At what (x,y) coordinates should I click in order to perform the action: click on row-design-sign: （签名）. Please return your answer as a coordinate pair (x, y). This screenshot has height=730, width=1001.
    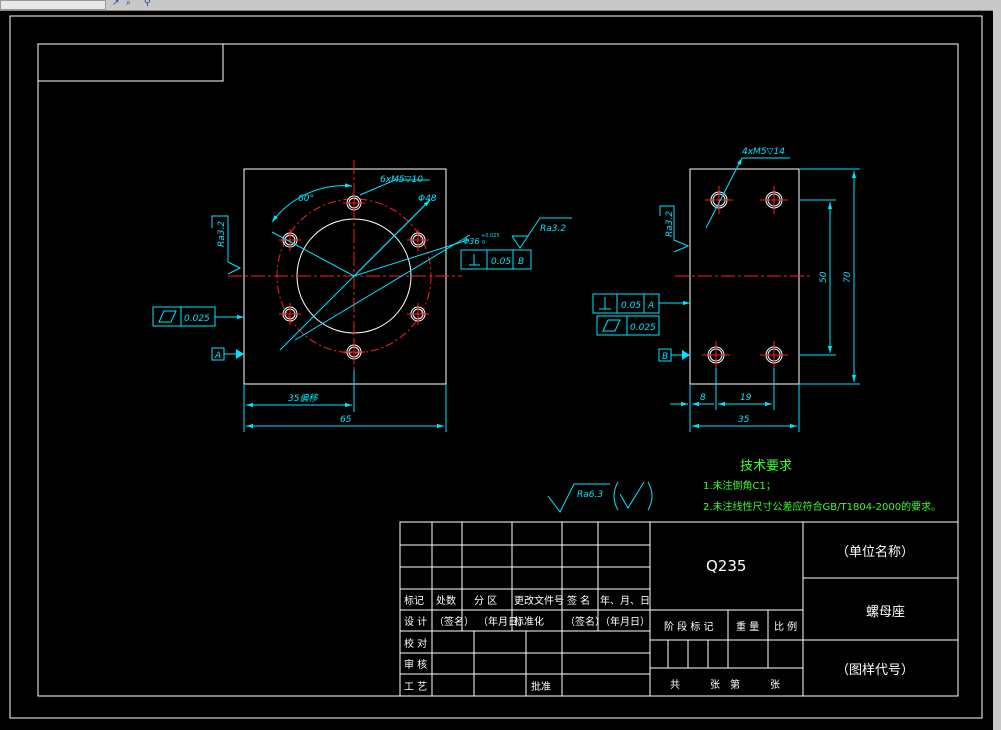
    Looking at the image, I should click on (454, 621).